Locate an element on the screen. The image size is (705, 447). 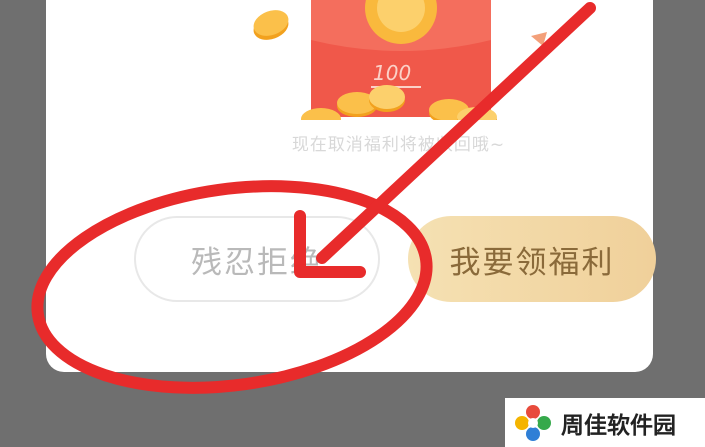
confetti-icon is located at coordinates (539, 39).